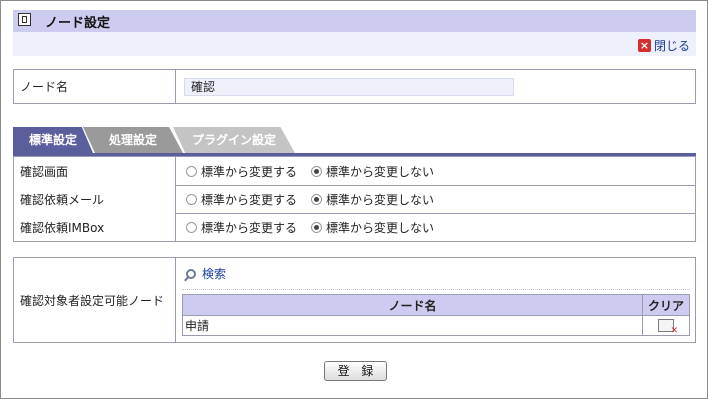 The height and width of the screenshot is (399, 708). I want to click on setting-row: 確認依頼メール 標準から変更する 標準から変更しない, so click(354, 199).